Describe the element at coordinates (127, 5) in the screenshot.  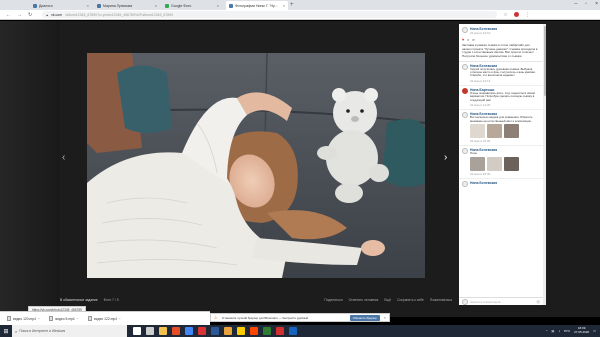
I see `browser-tab: Марина Лунихова ×` at that location.